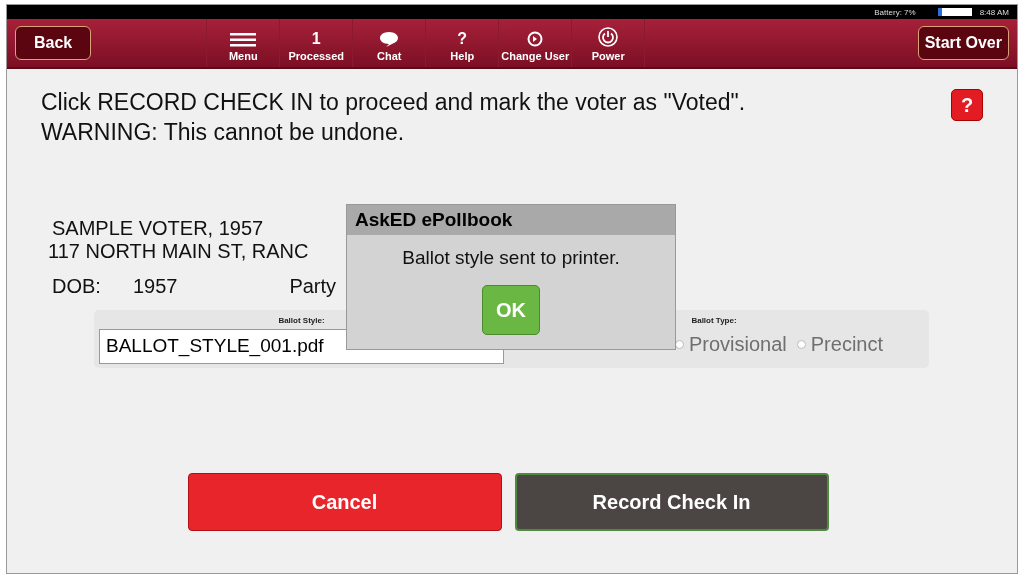 This screenshot has height=579, width=1024. Describe the element at coordinates (393, 102) in the screenshot. I see `instruction-text: Click RECORD CHECK IN to proceed and mark the voter as "Voted".` at that location.